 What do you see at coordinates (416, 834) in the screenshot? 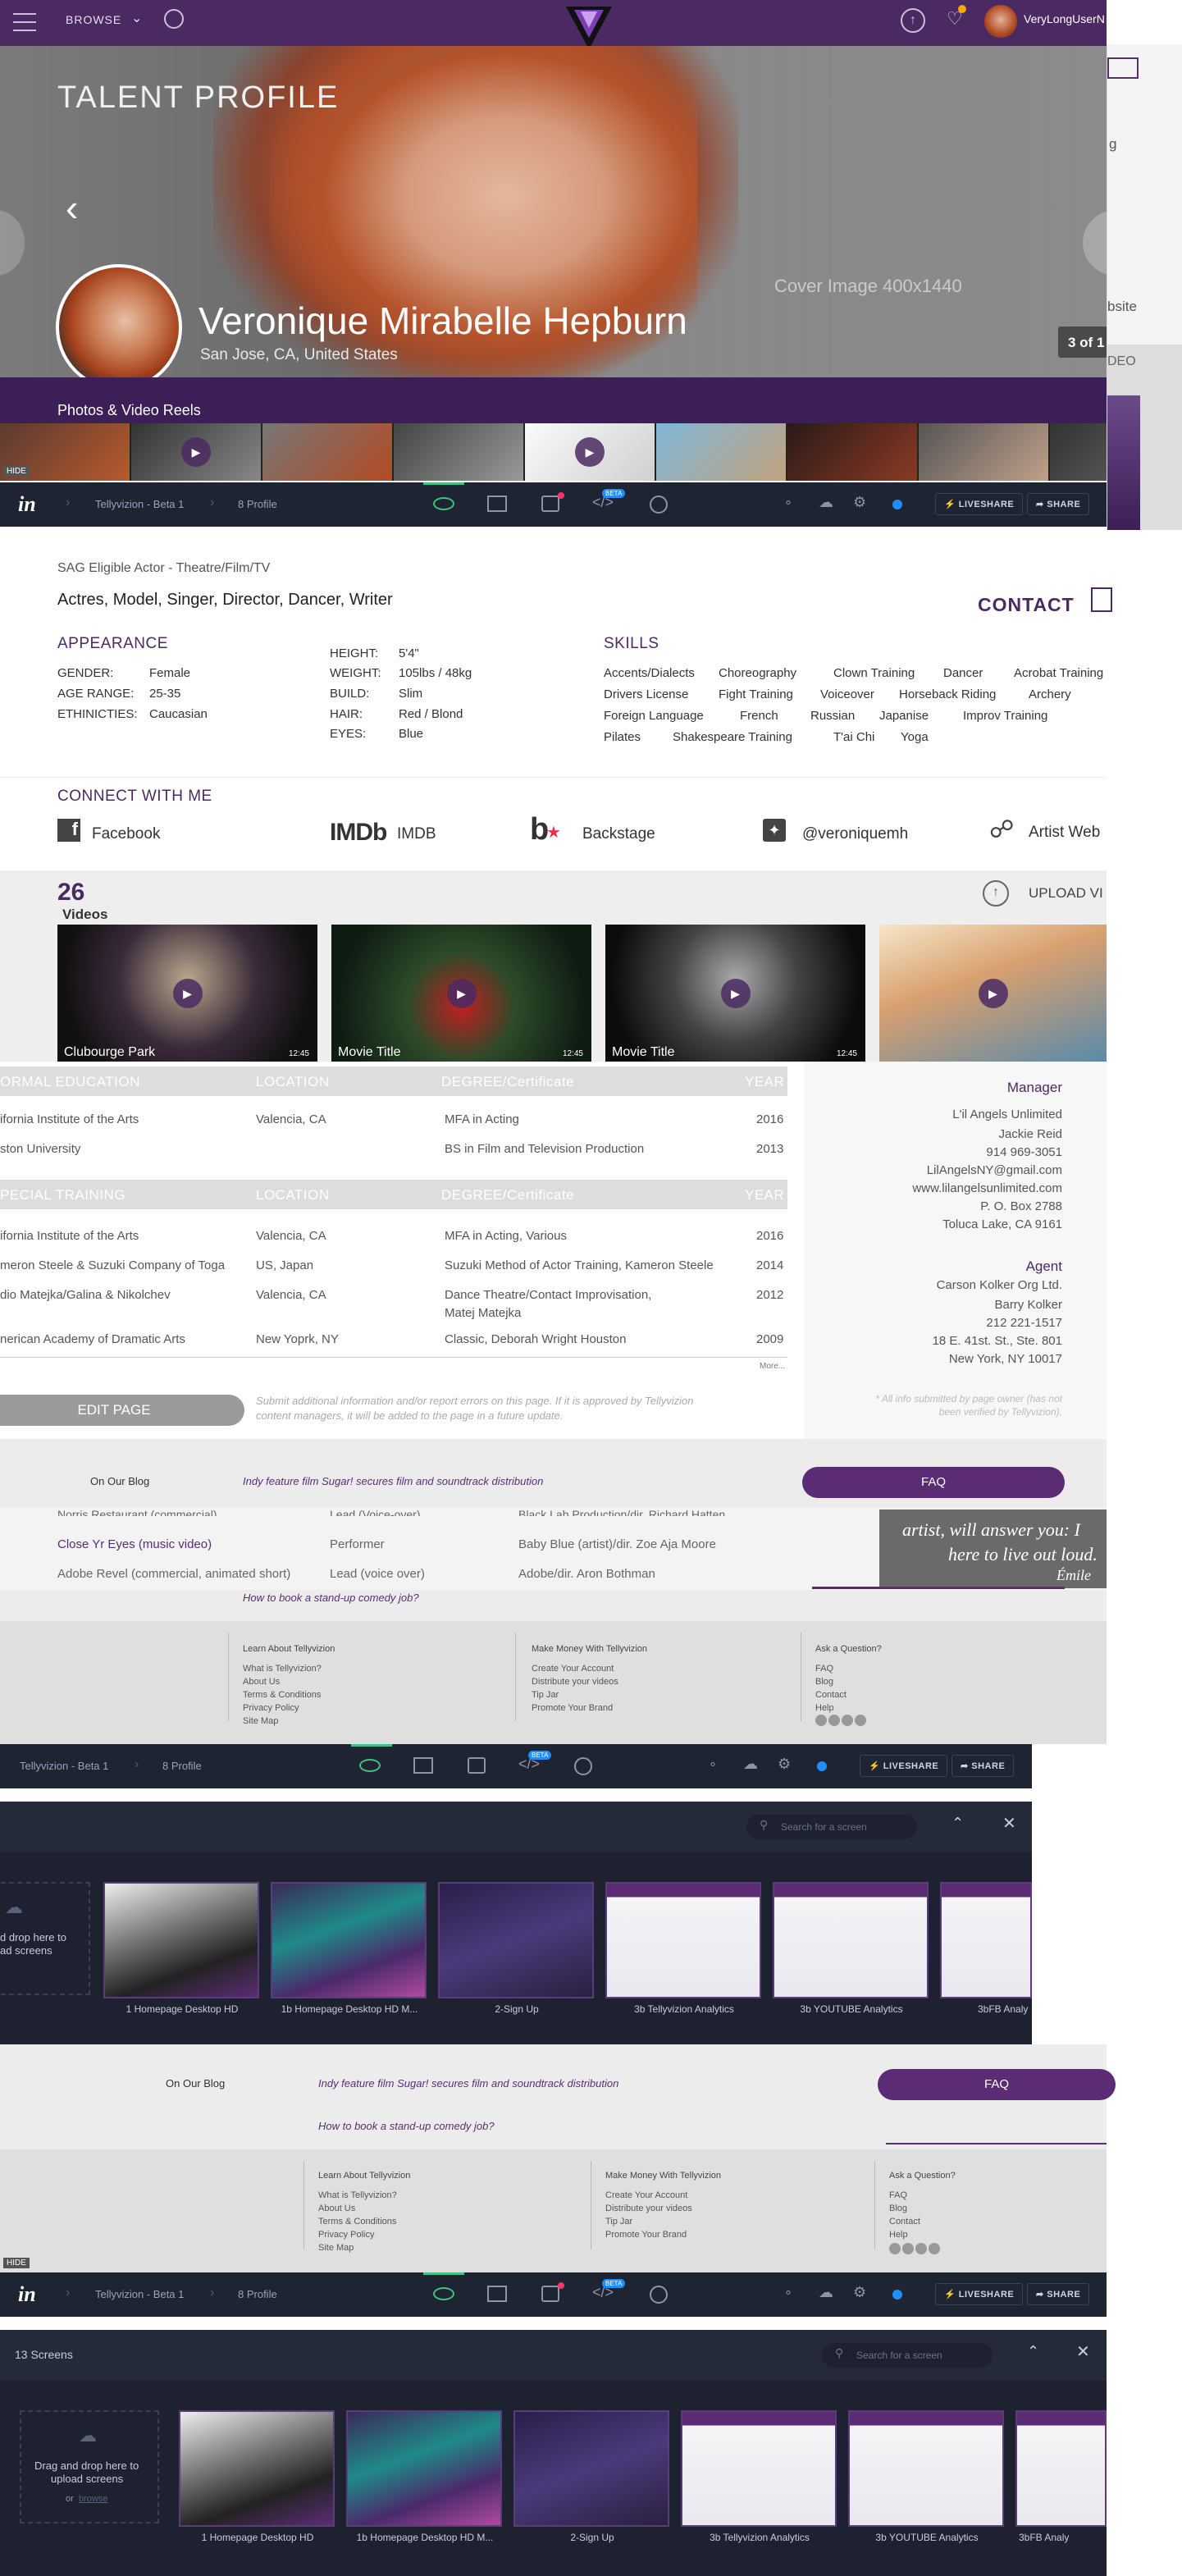
I see `imdb-link: IMDB` at bounding box center [416, 834].